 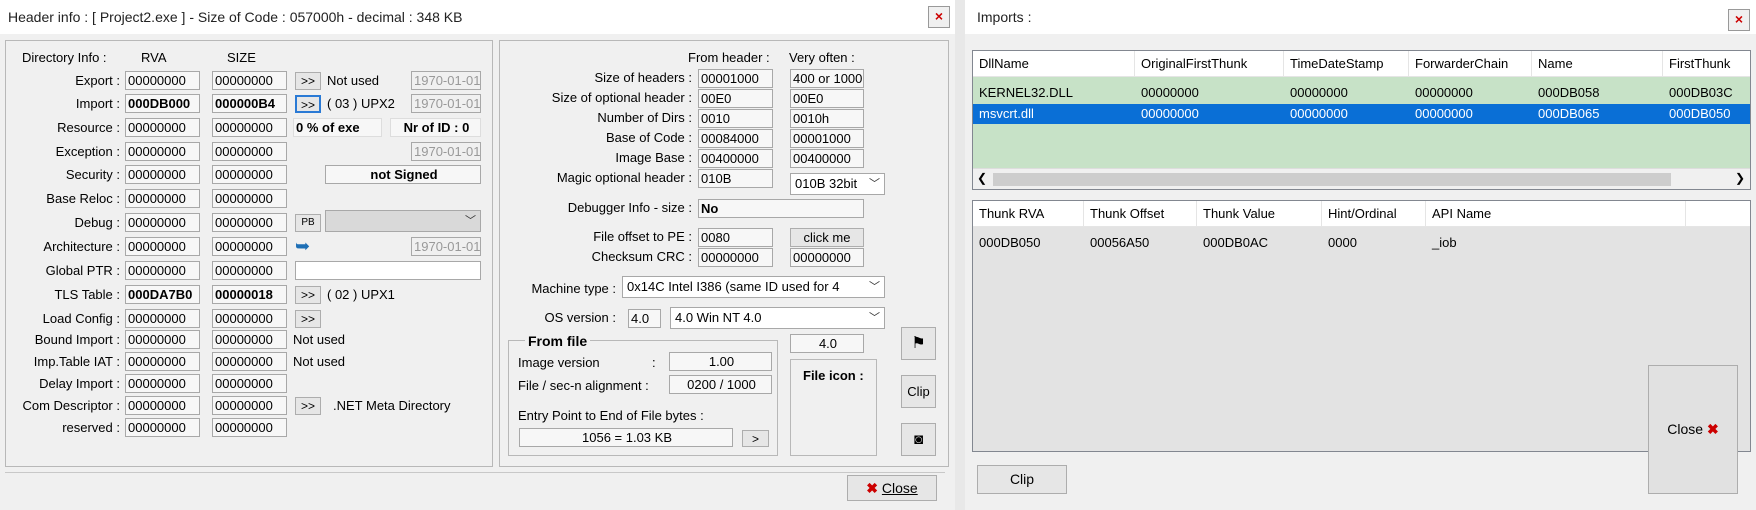 What do you see at coordinates (1140, 214) in the screenshot?
I see `thunk-column-header: Thunk Offset` at bounding box center [1140, 214].